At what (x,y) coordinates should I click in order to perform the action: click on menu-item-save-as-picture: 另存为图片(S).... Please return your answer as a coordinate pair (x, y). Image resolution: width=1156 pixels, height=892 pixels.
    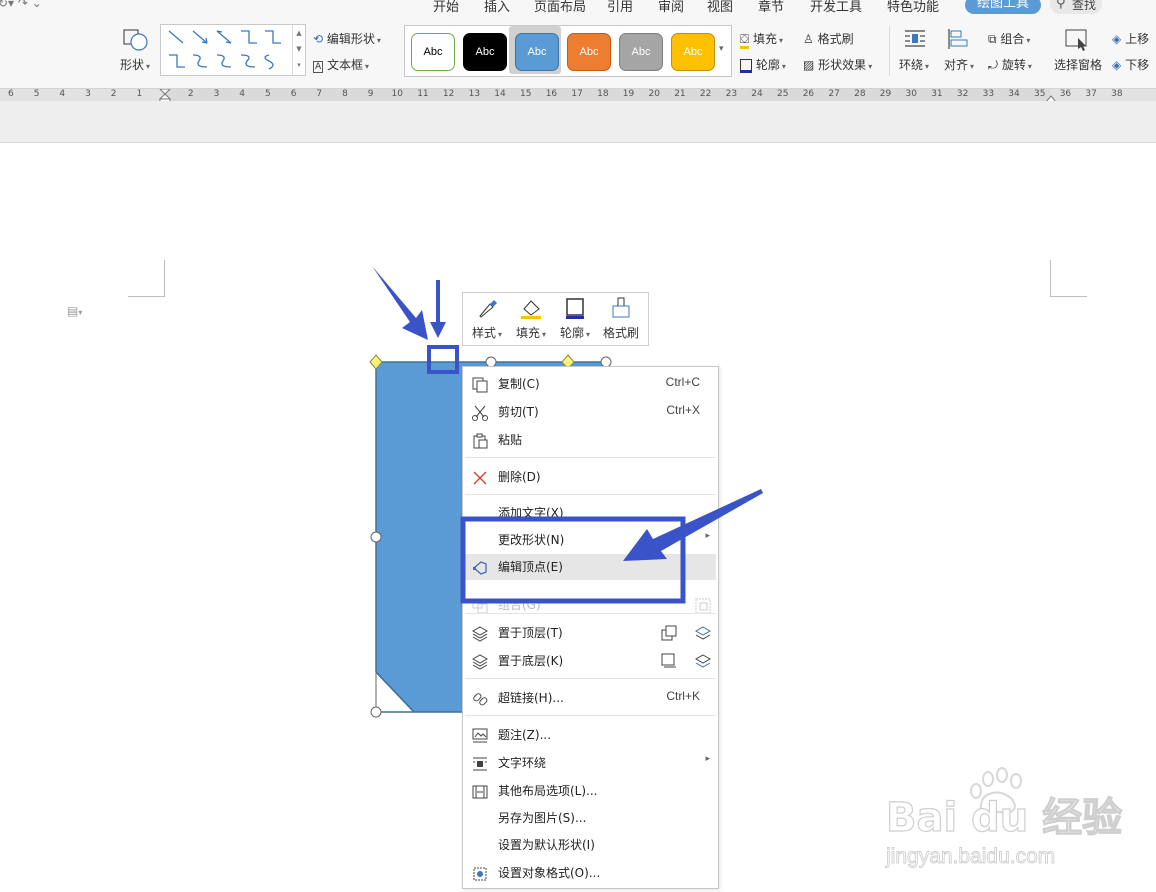
    Looking at the image, I should click on (590, 818).